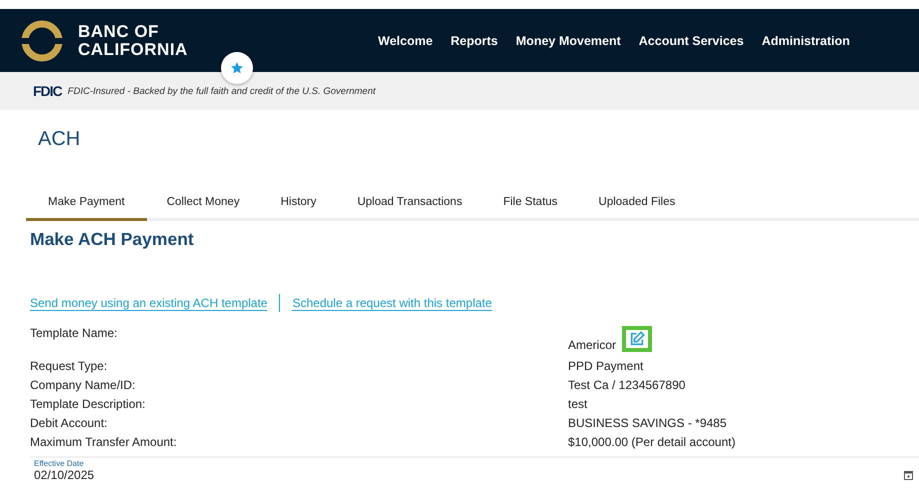  What do you see at coordinates (606, 365) in the screenshot?
I see `detail-value: PPD Payment` at bounding box center [606, 365].